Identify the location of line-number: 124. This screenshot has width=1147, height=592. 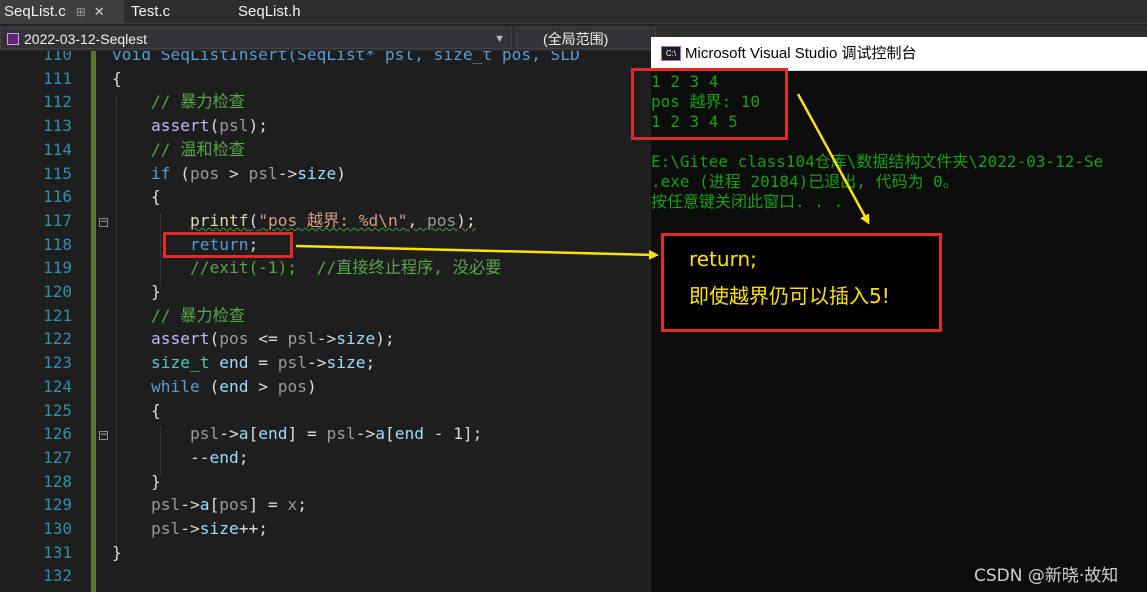
(57, 386).